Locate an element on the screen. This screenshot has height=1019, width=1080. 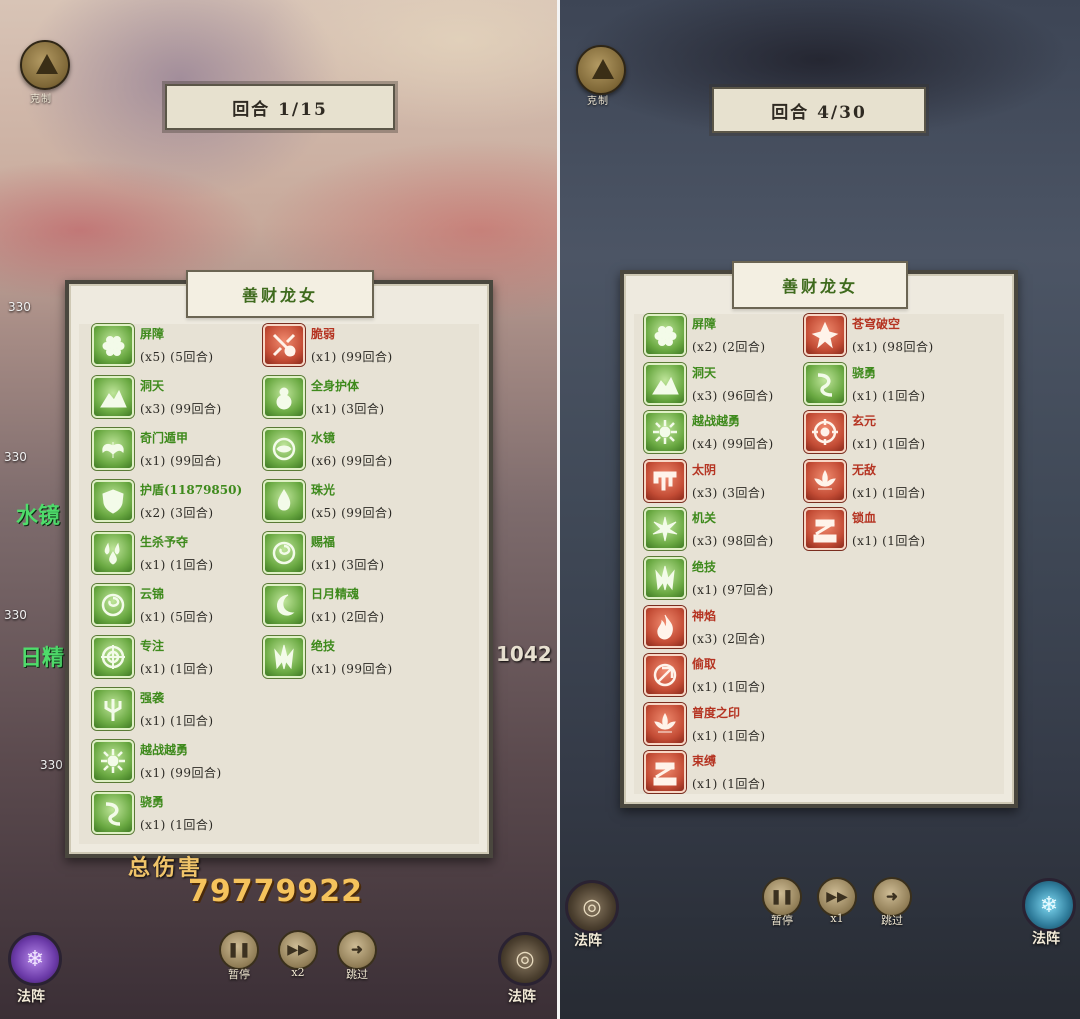
formation-button: ❄ is located at coordinates (35, 959).